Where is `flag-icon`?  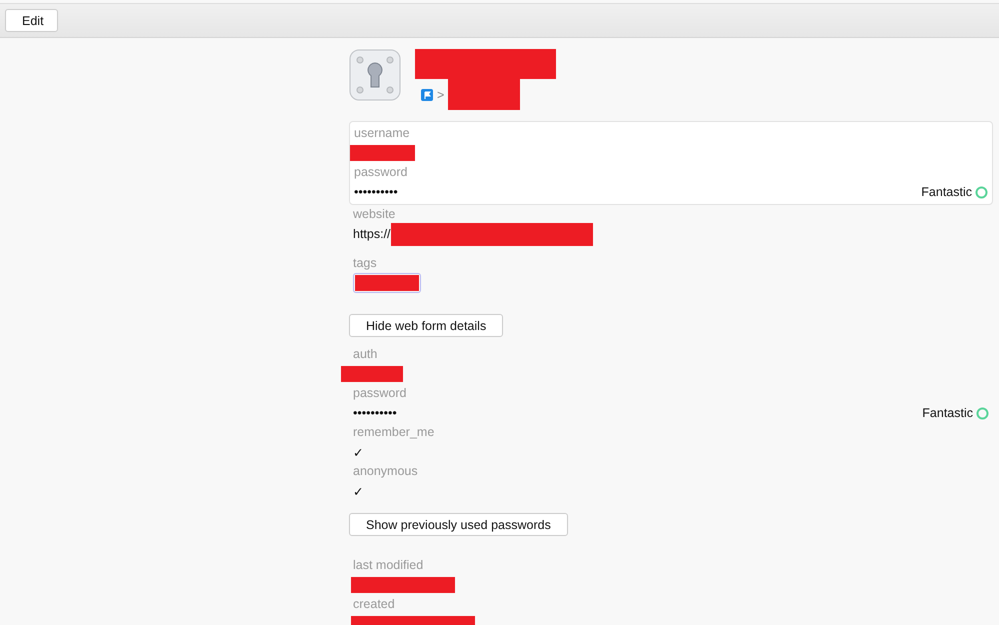 flag-icon is located at coordinates (427, 94).